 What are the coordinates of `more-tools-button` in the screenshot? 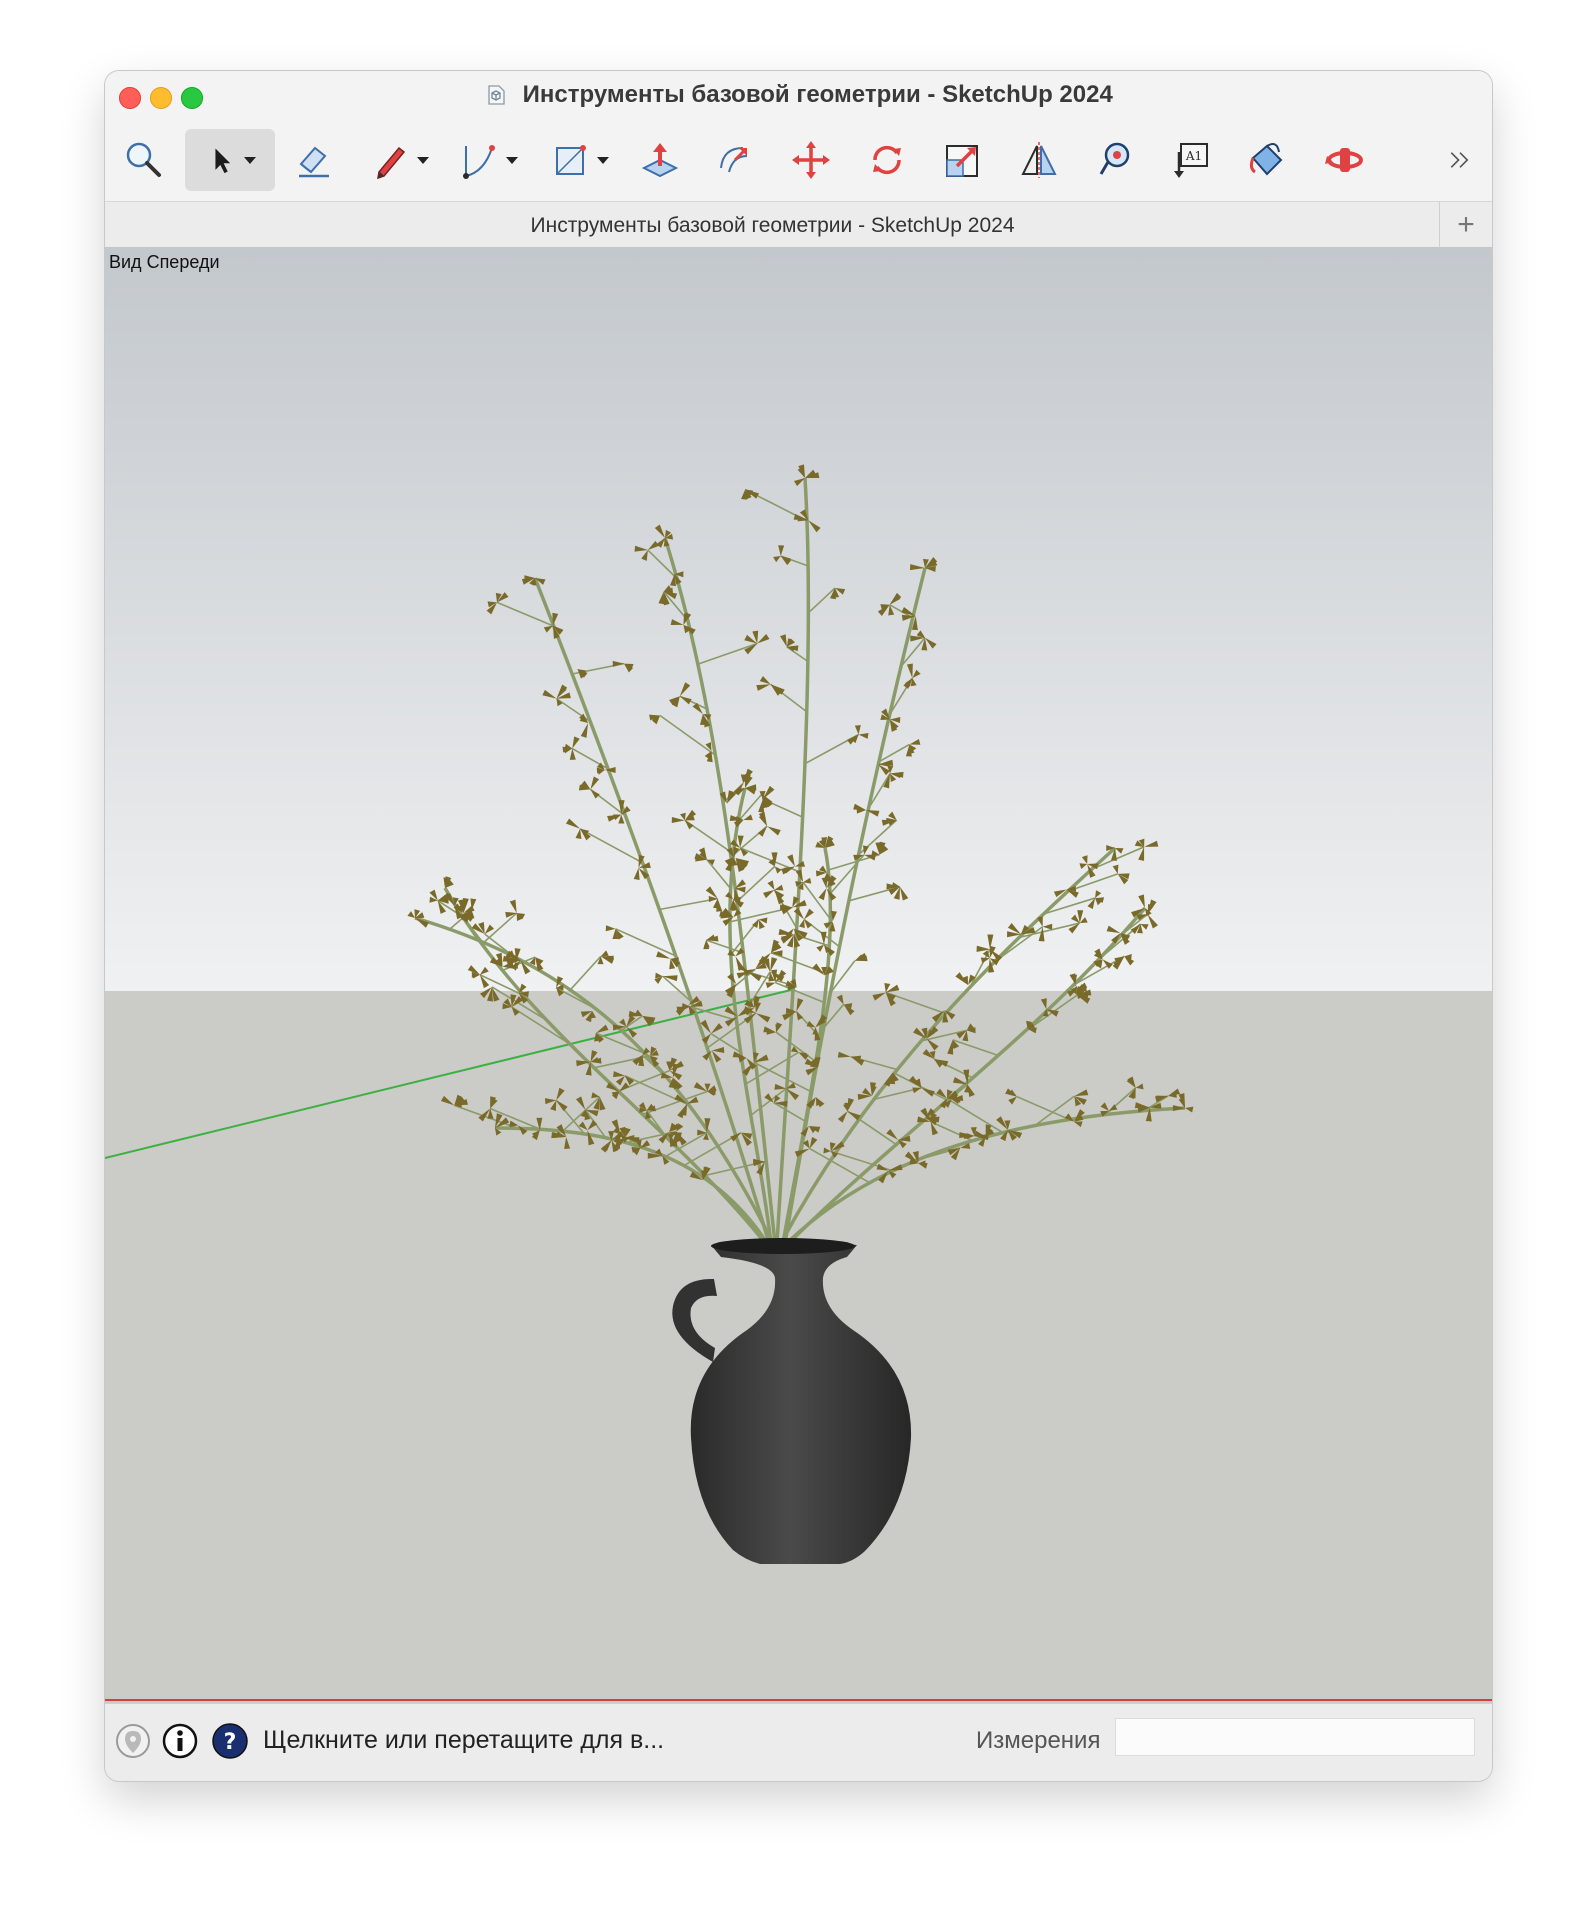 It's located at (1460, 160).